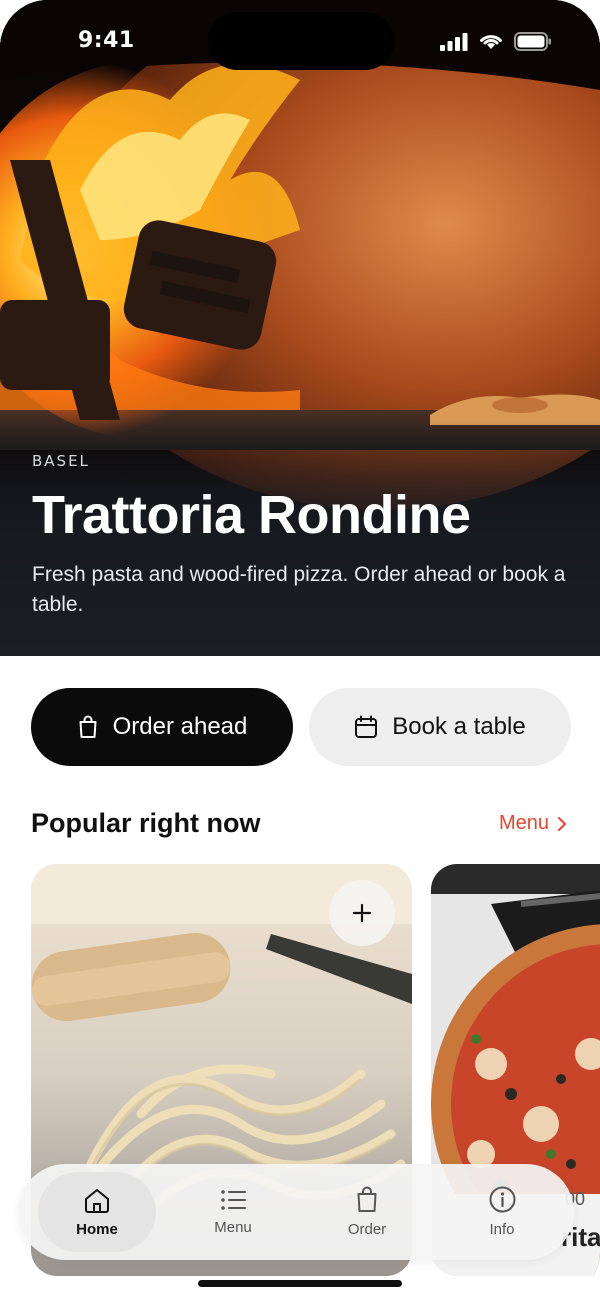  What do you see at coordinates (106, 40) in the screenshot?
I see `status-time: 9:41` at bounding box center [106, 40].